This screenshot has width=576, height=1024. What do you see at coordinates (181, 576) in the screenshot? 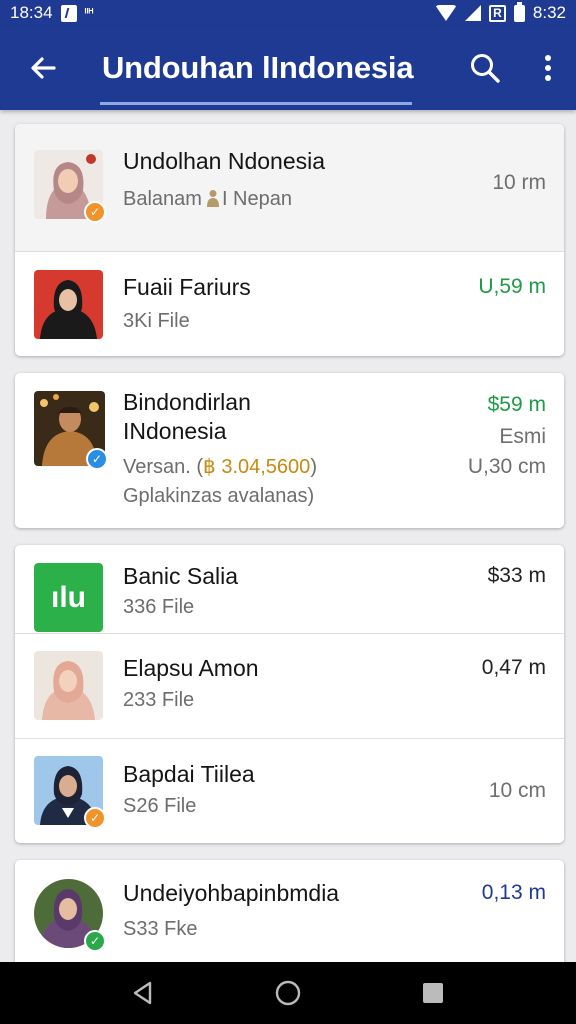
I see `item-name: Banic Salia` at bounding box center [181, 576].